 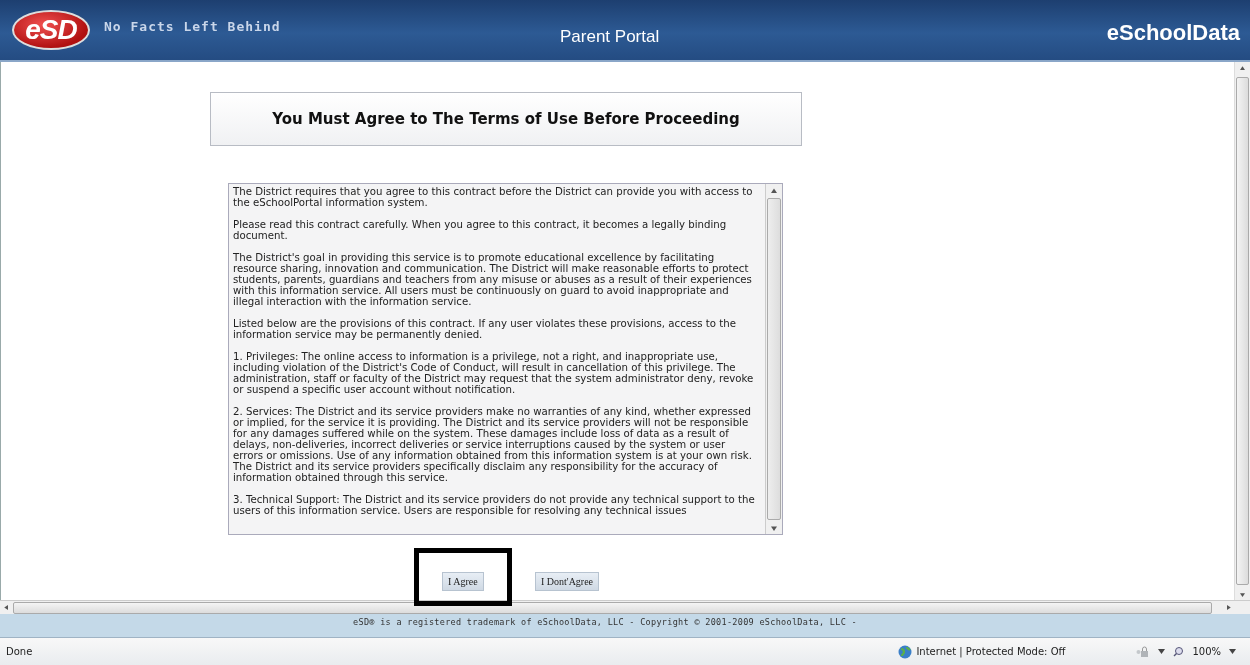 I want to click on agree-button: I Agree, so click(x=463, y=581).